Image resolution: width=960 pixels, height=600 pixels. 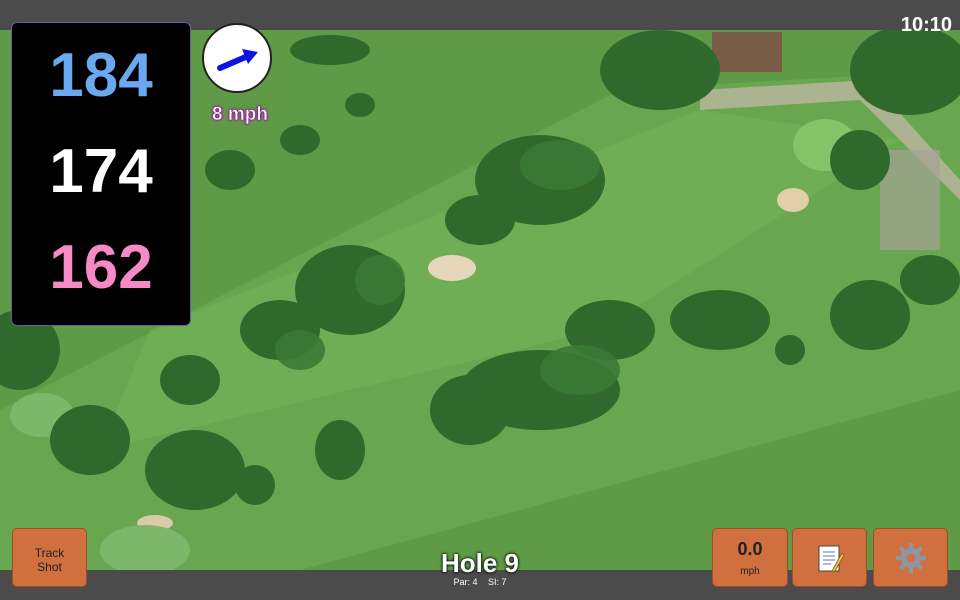 I want to click on status-clock: 10:10, so click(x=926, y=25).